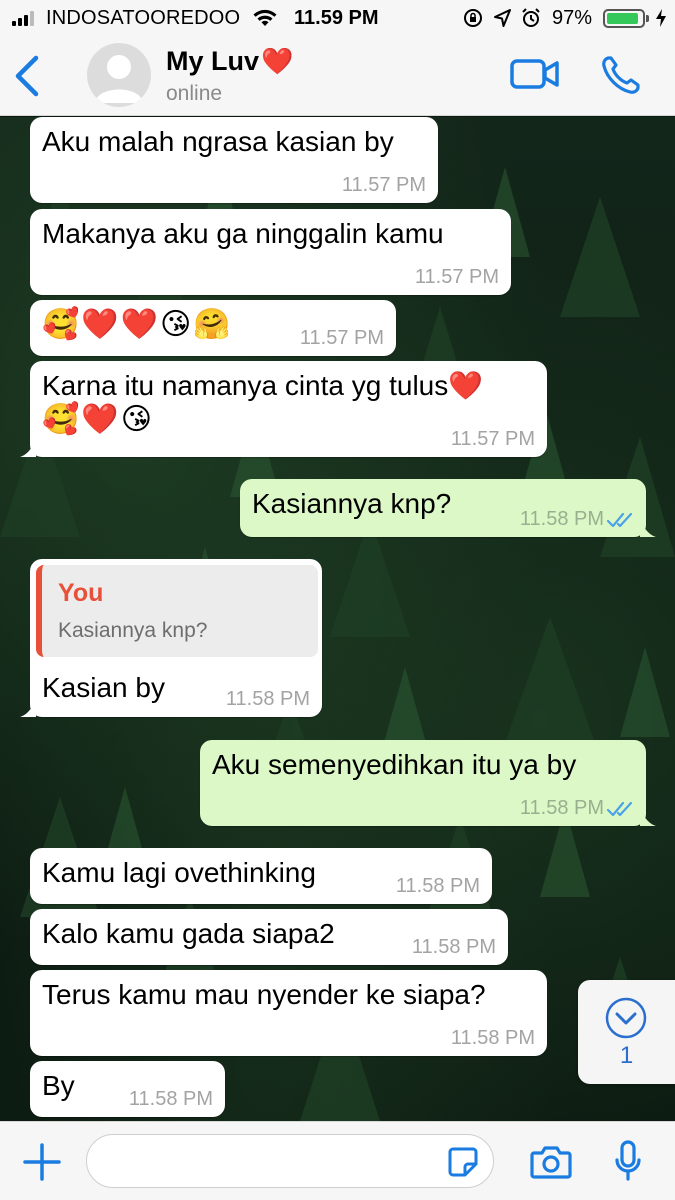 Image resolution: width=675 pixels, height=1200 pixels. What do you see at coordinates (119, 79) in the screenshot?
I see `default-avatar-icon` at bounding box center [119, 79].